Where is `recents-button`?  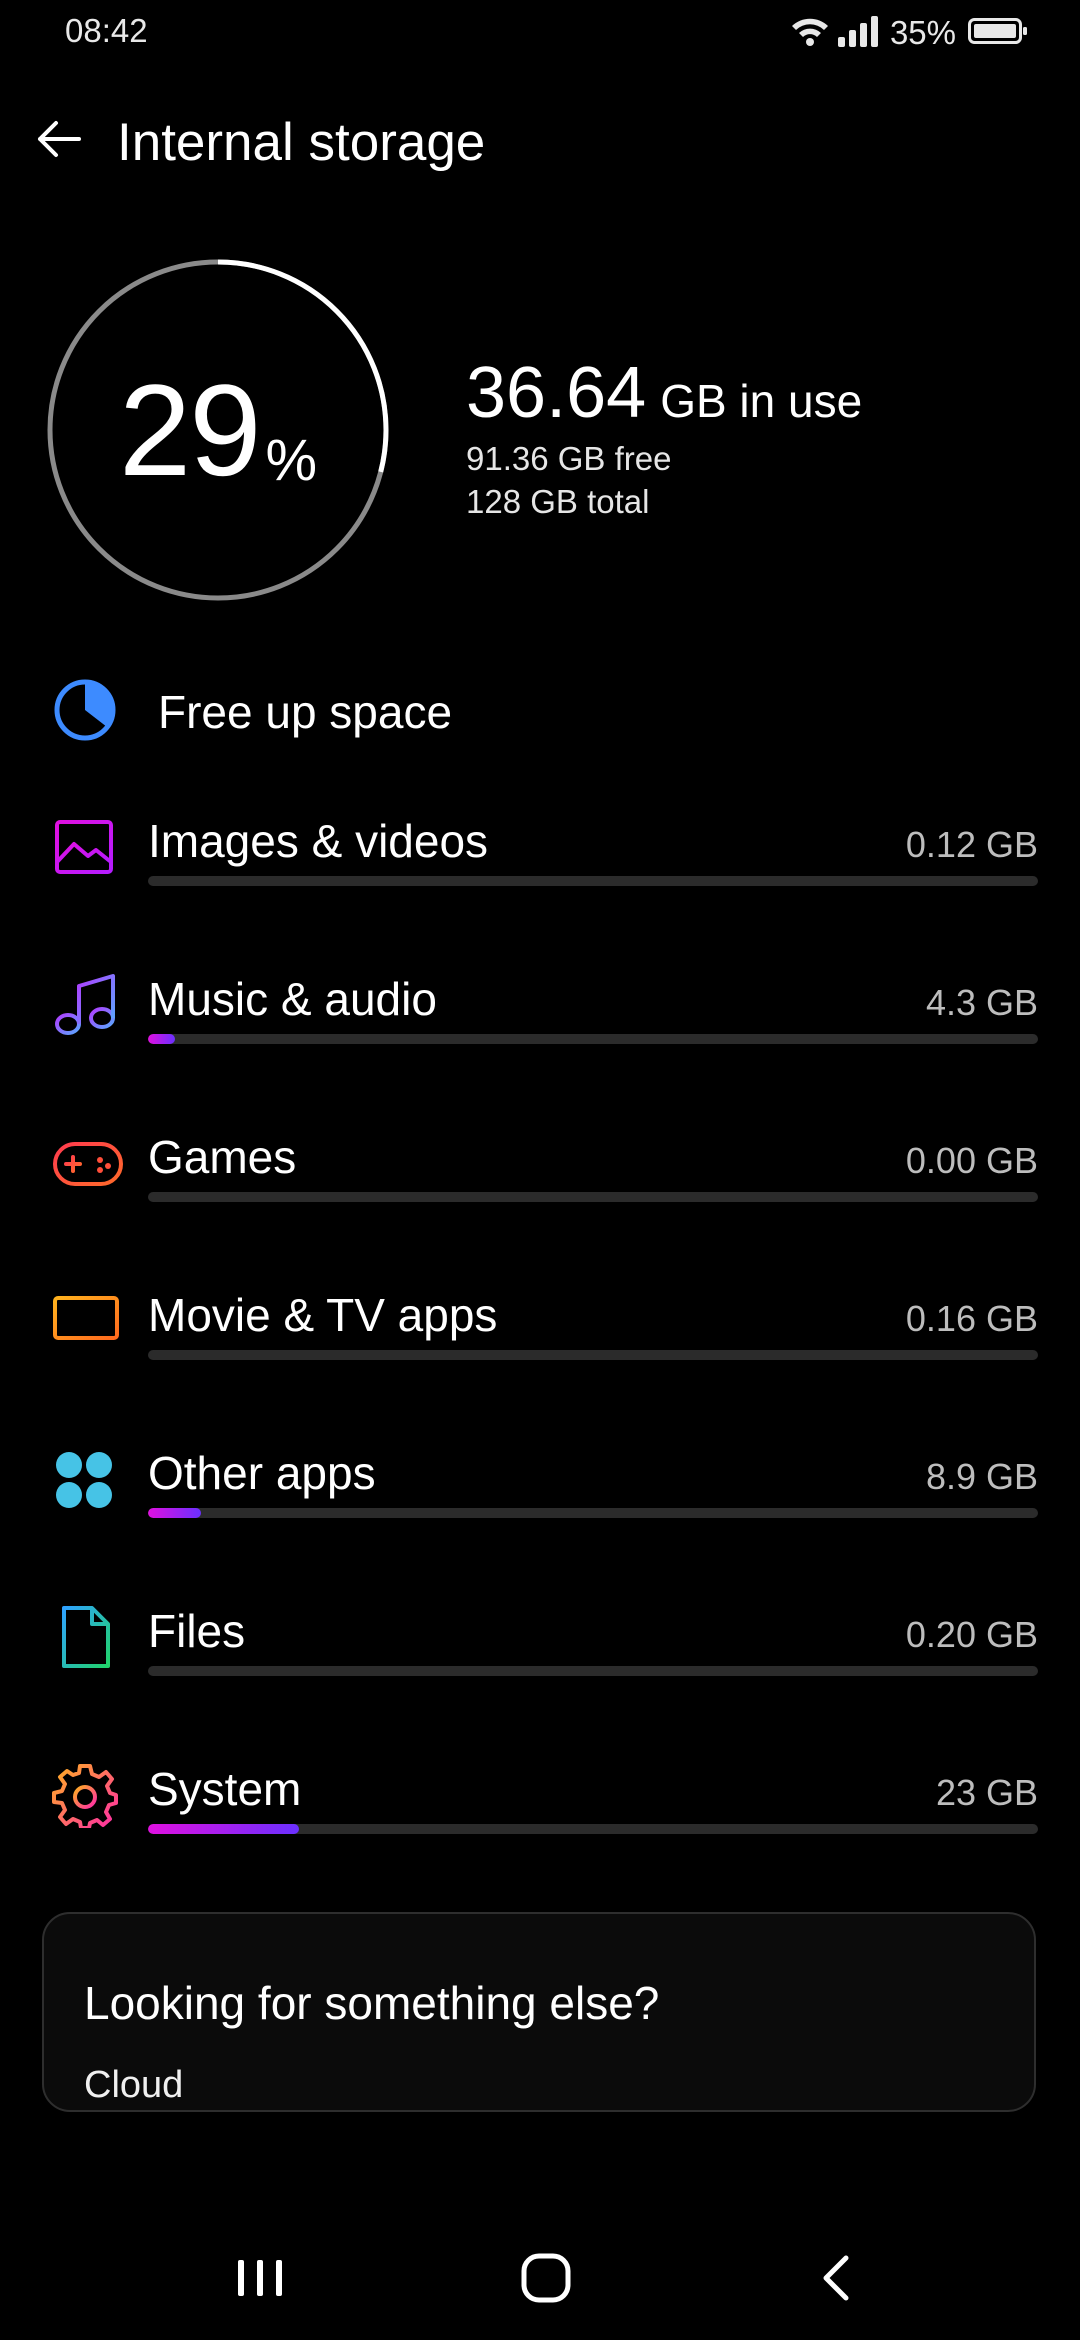 recents-button is located at coordinates (260, 2280).